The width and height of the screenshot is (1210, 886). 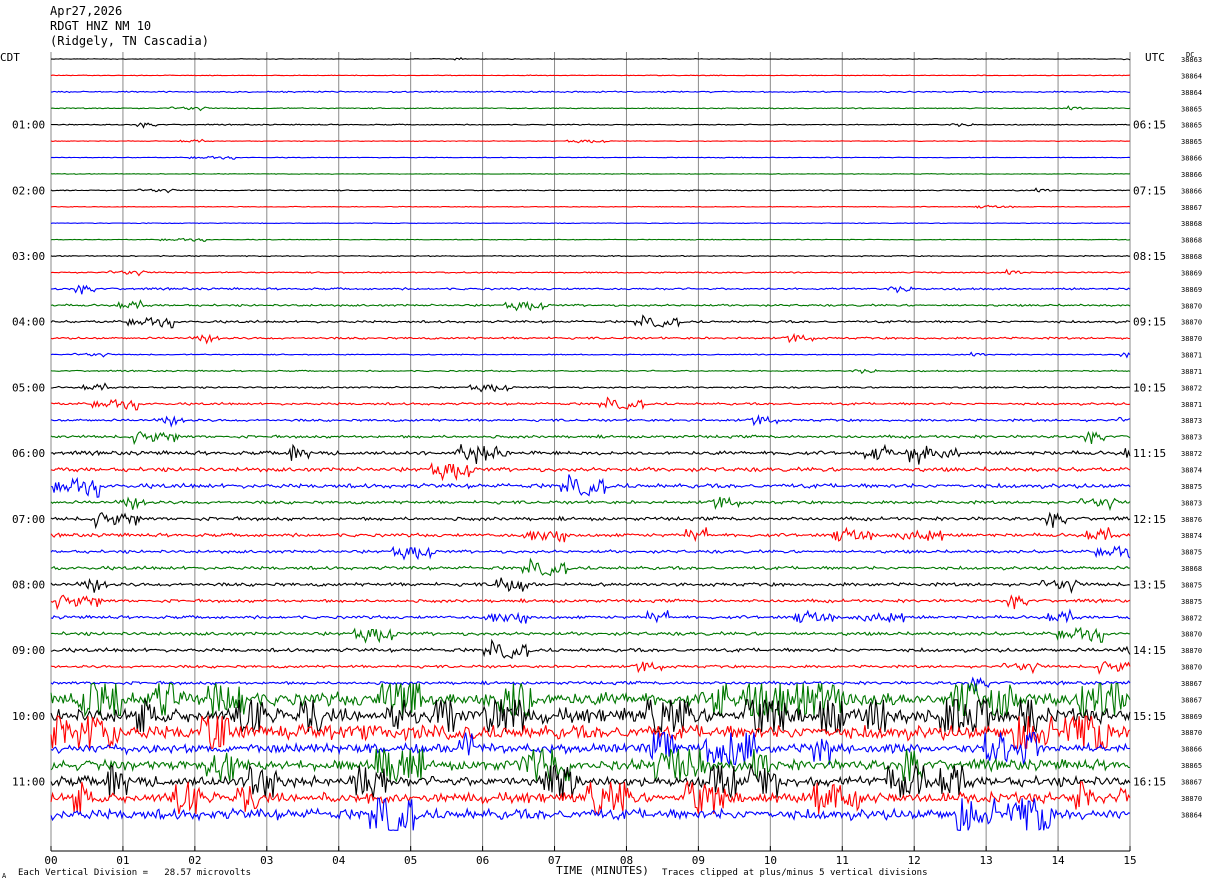 I want to click on left-hour-label: 08:00, so click(x=28, y=584).